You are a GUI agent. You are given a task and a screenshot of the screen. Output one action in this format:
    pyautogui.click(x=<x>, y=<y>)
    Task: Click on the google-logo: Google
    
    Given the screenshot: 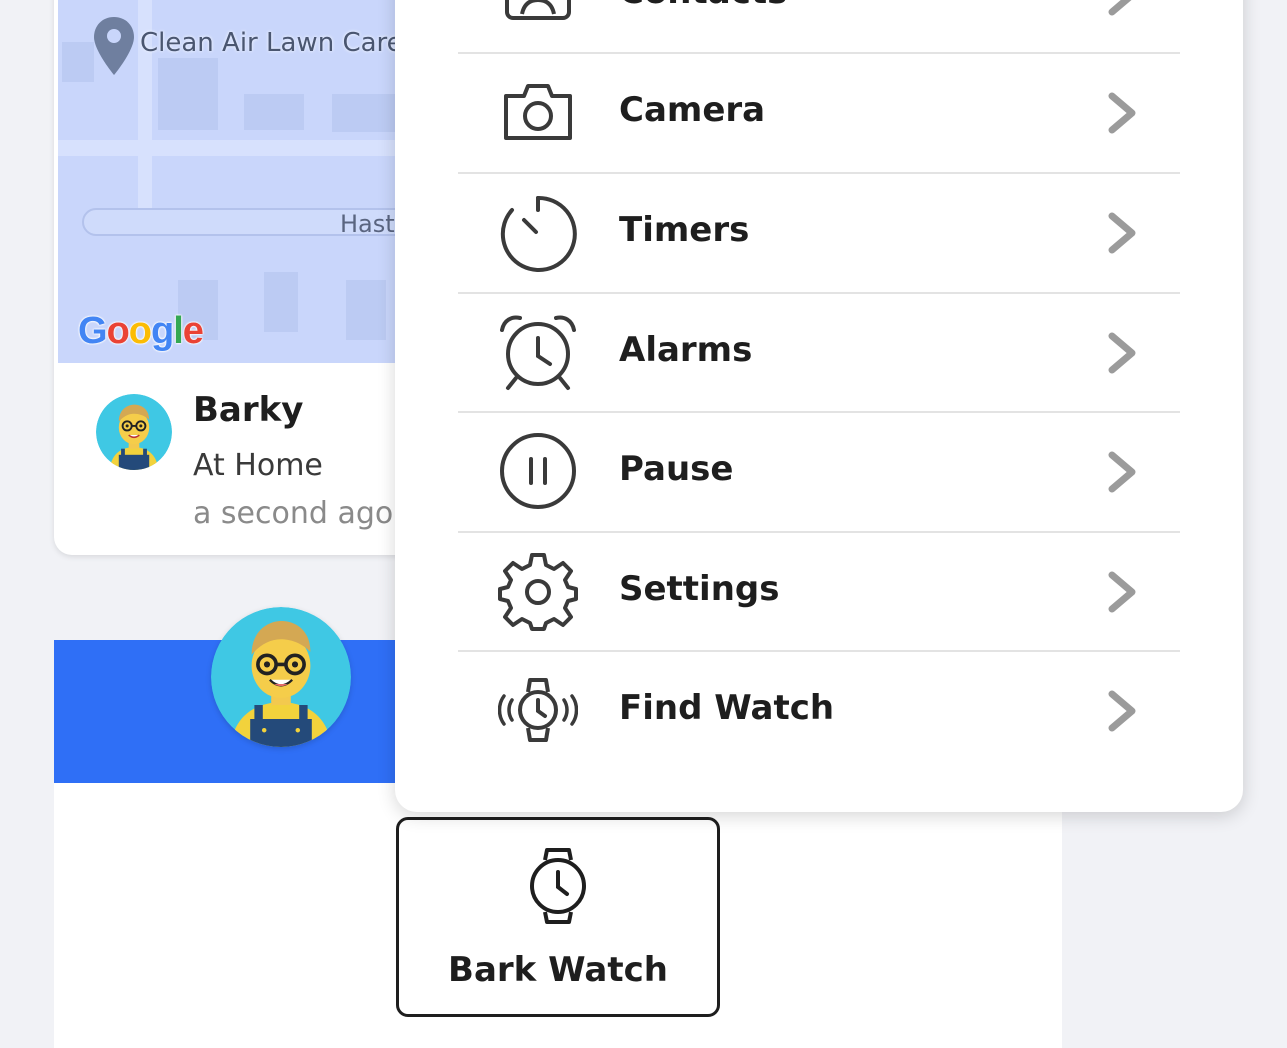 What is the action you would take?
    pyautogui.click(x=141, y=331)
    